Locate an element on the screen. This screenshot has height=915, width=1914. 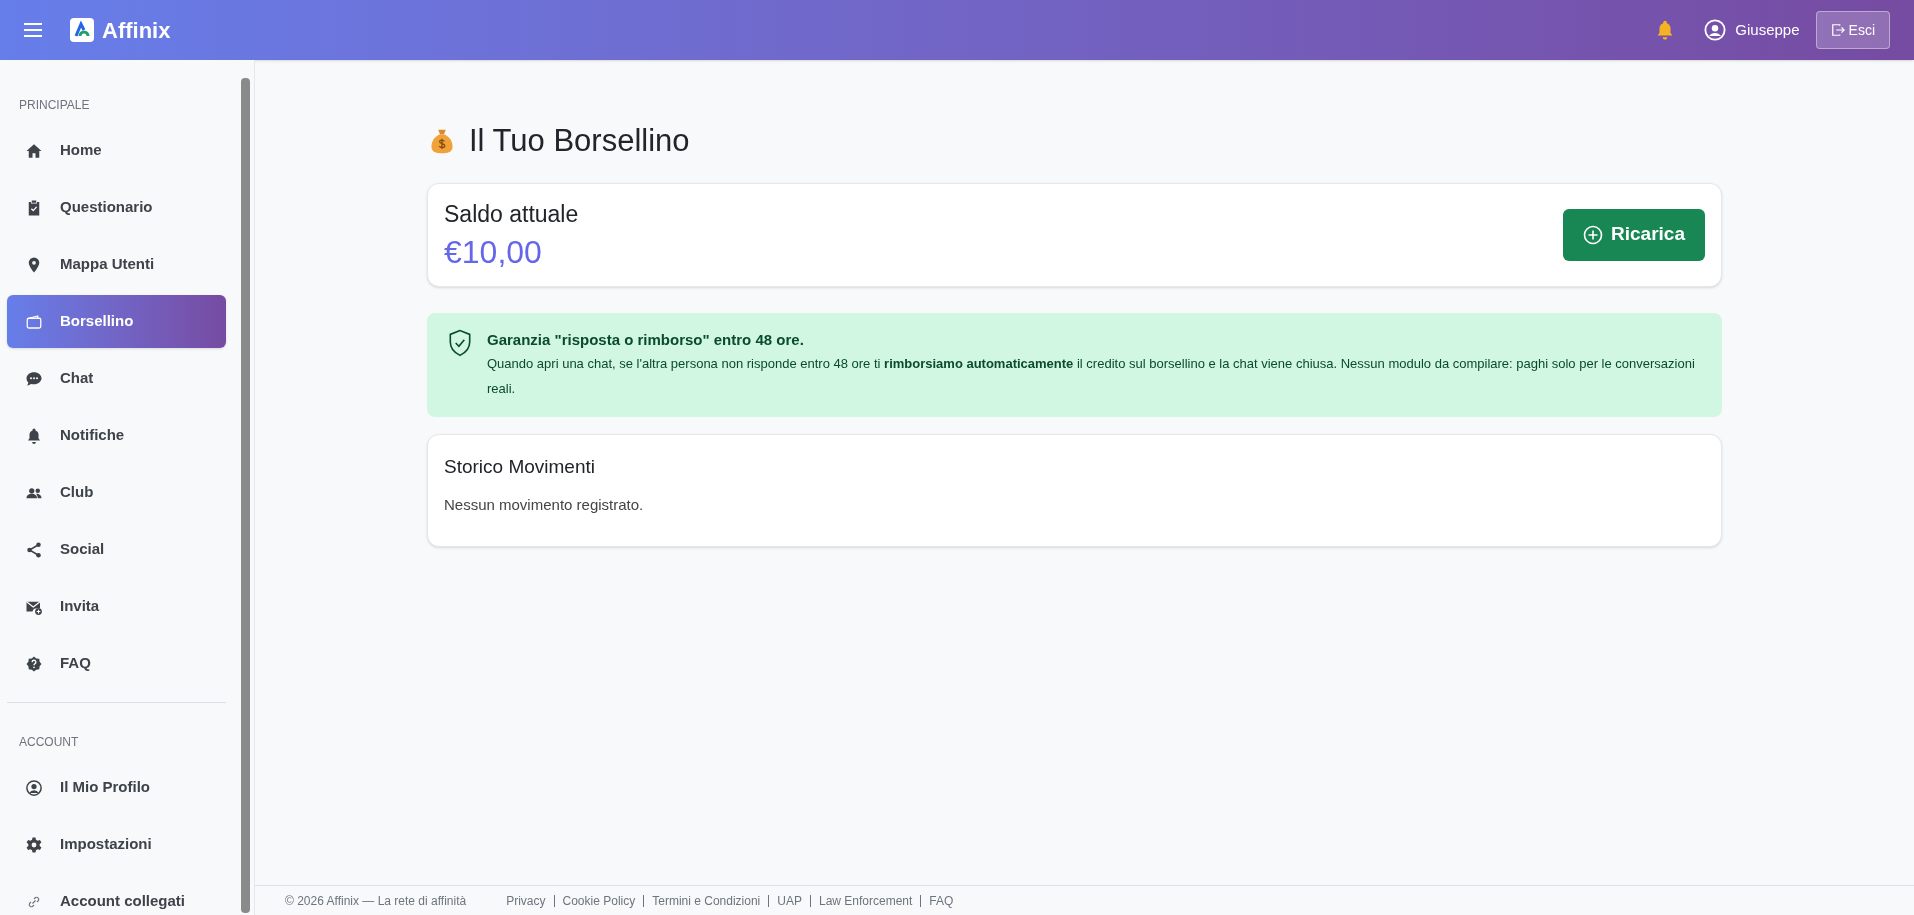
chat-bubble-icon is located at coordinates (34, 378).